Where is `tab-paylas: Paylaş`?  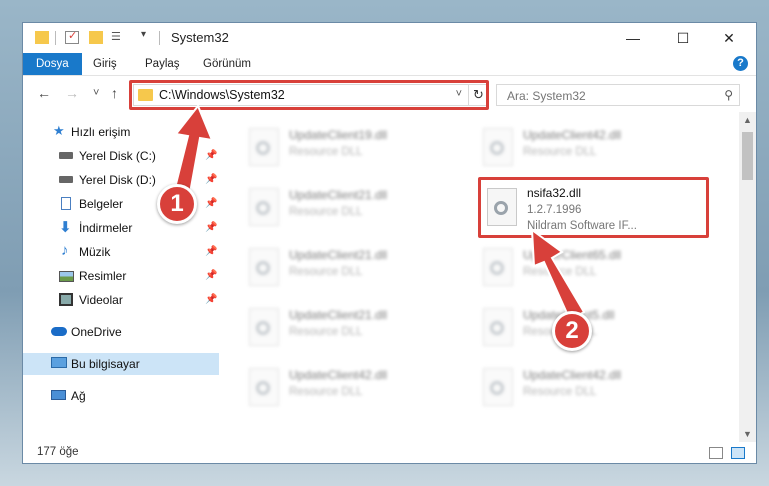 tab-paylas: Paylaş is located at coordinates (162, 64).